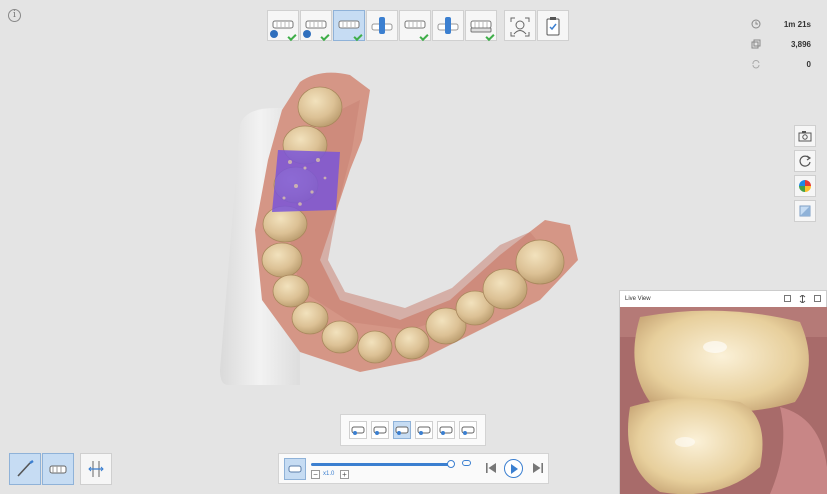 The width and height of the screenshot is (827, 494). I want to click on playback-progress-track, so click(381, 464).